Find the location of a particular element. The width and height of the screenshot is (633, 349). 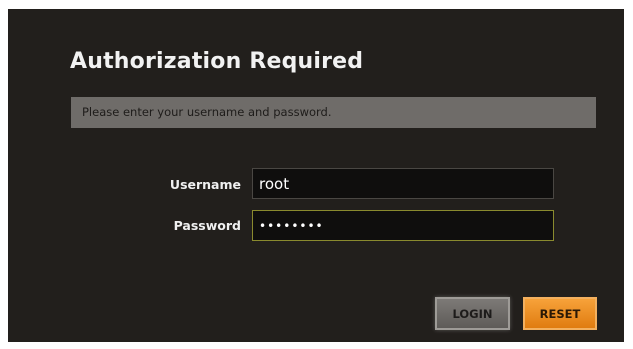

username-field is located at coordinates (403, 183).